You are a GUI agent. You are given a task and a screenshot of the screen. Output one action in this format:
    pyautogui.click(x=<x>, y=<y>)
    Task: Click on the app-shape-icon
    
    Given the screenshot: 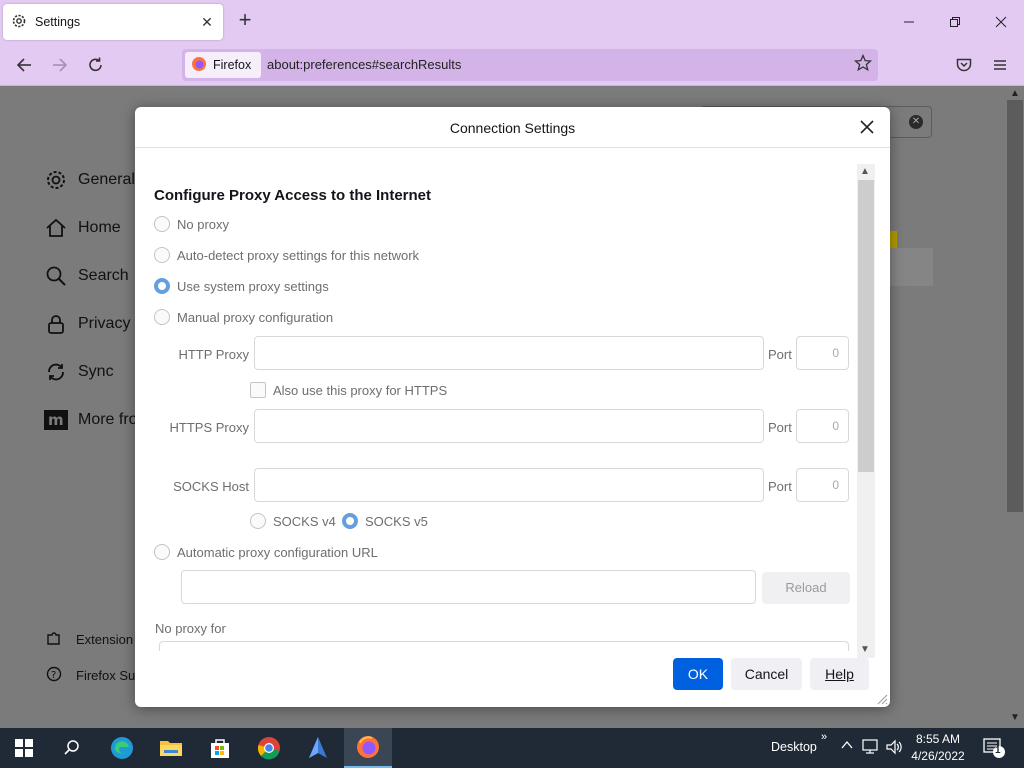 What is the action you would take?
    pyautogui.click(x=318, y=747)
    